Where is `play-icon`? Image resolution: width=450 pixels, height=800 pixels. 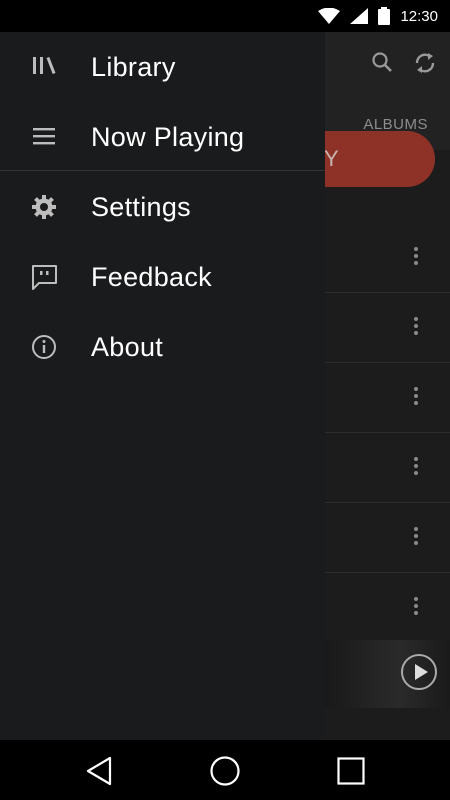
play-icon is located at coordinates (419, 672).